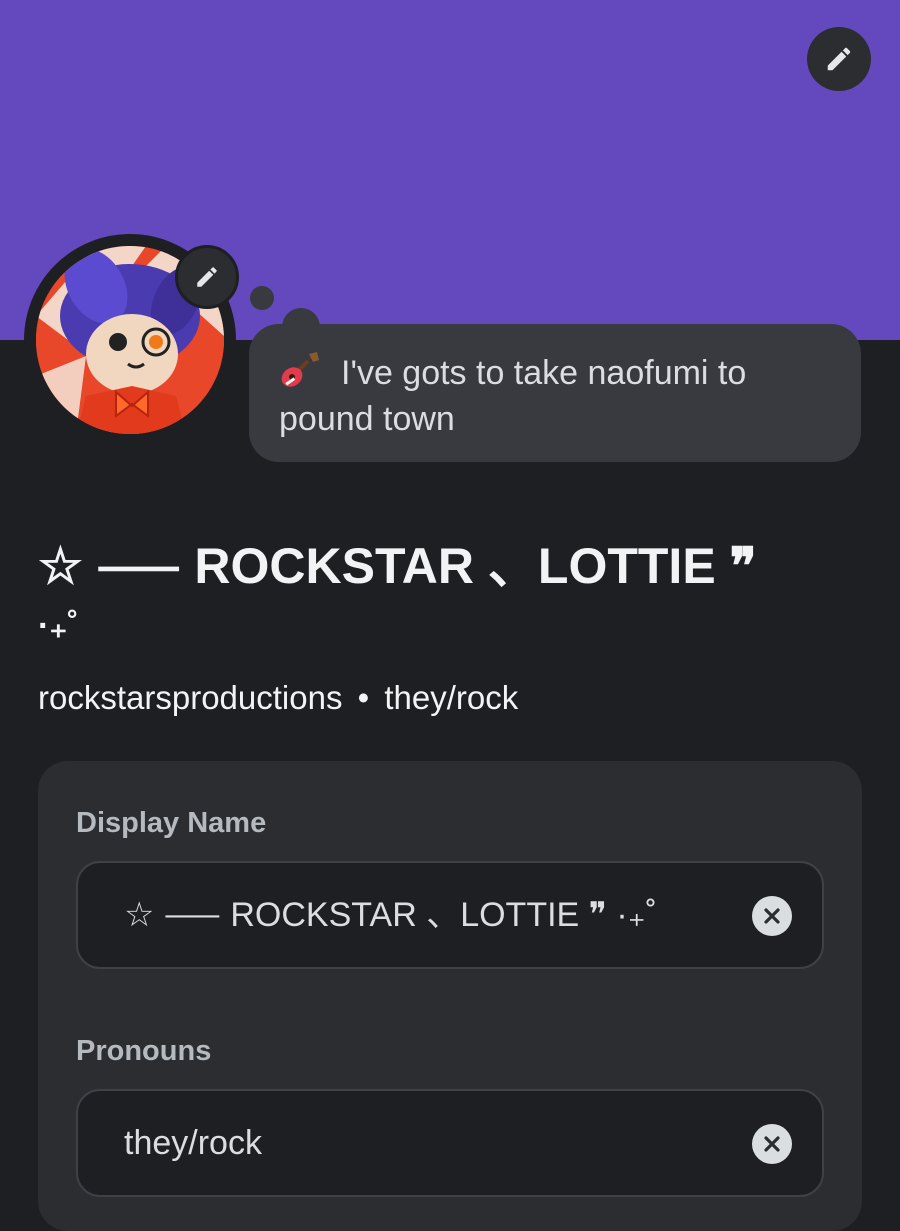 This screenshot has height=1231, width=900. What do you see at coordinates (193, 1143) in the screenshot?
I see `pronouns-value: they/rock` at bounding box center [193, 1143].